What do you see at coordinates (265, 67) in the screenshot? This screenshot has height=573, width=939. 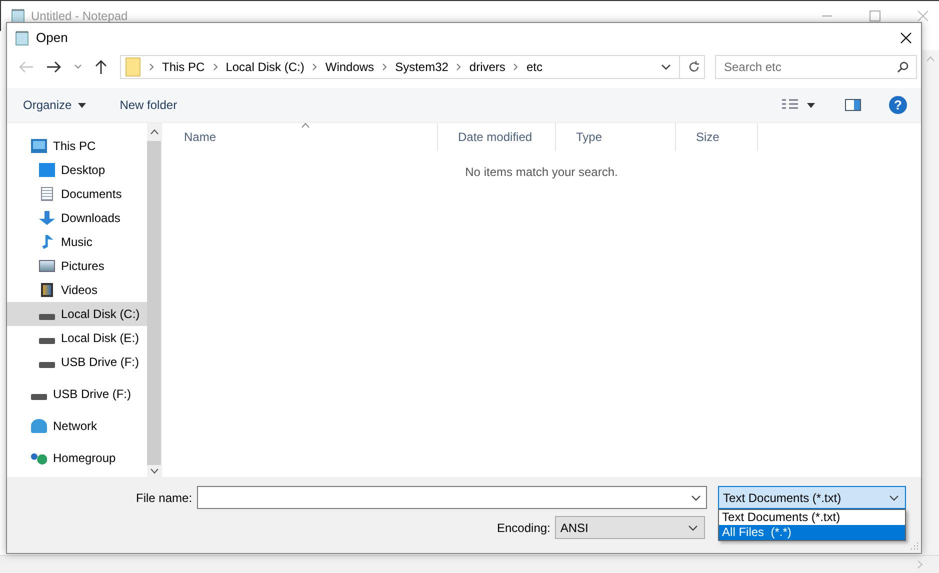 I see `breadcrumb-item: Local Disk (C:)` at bounding box center [265, 67].